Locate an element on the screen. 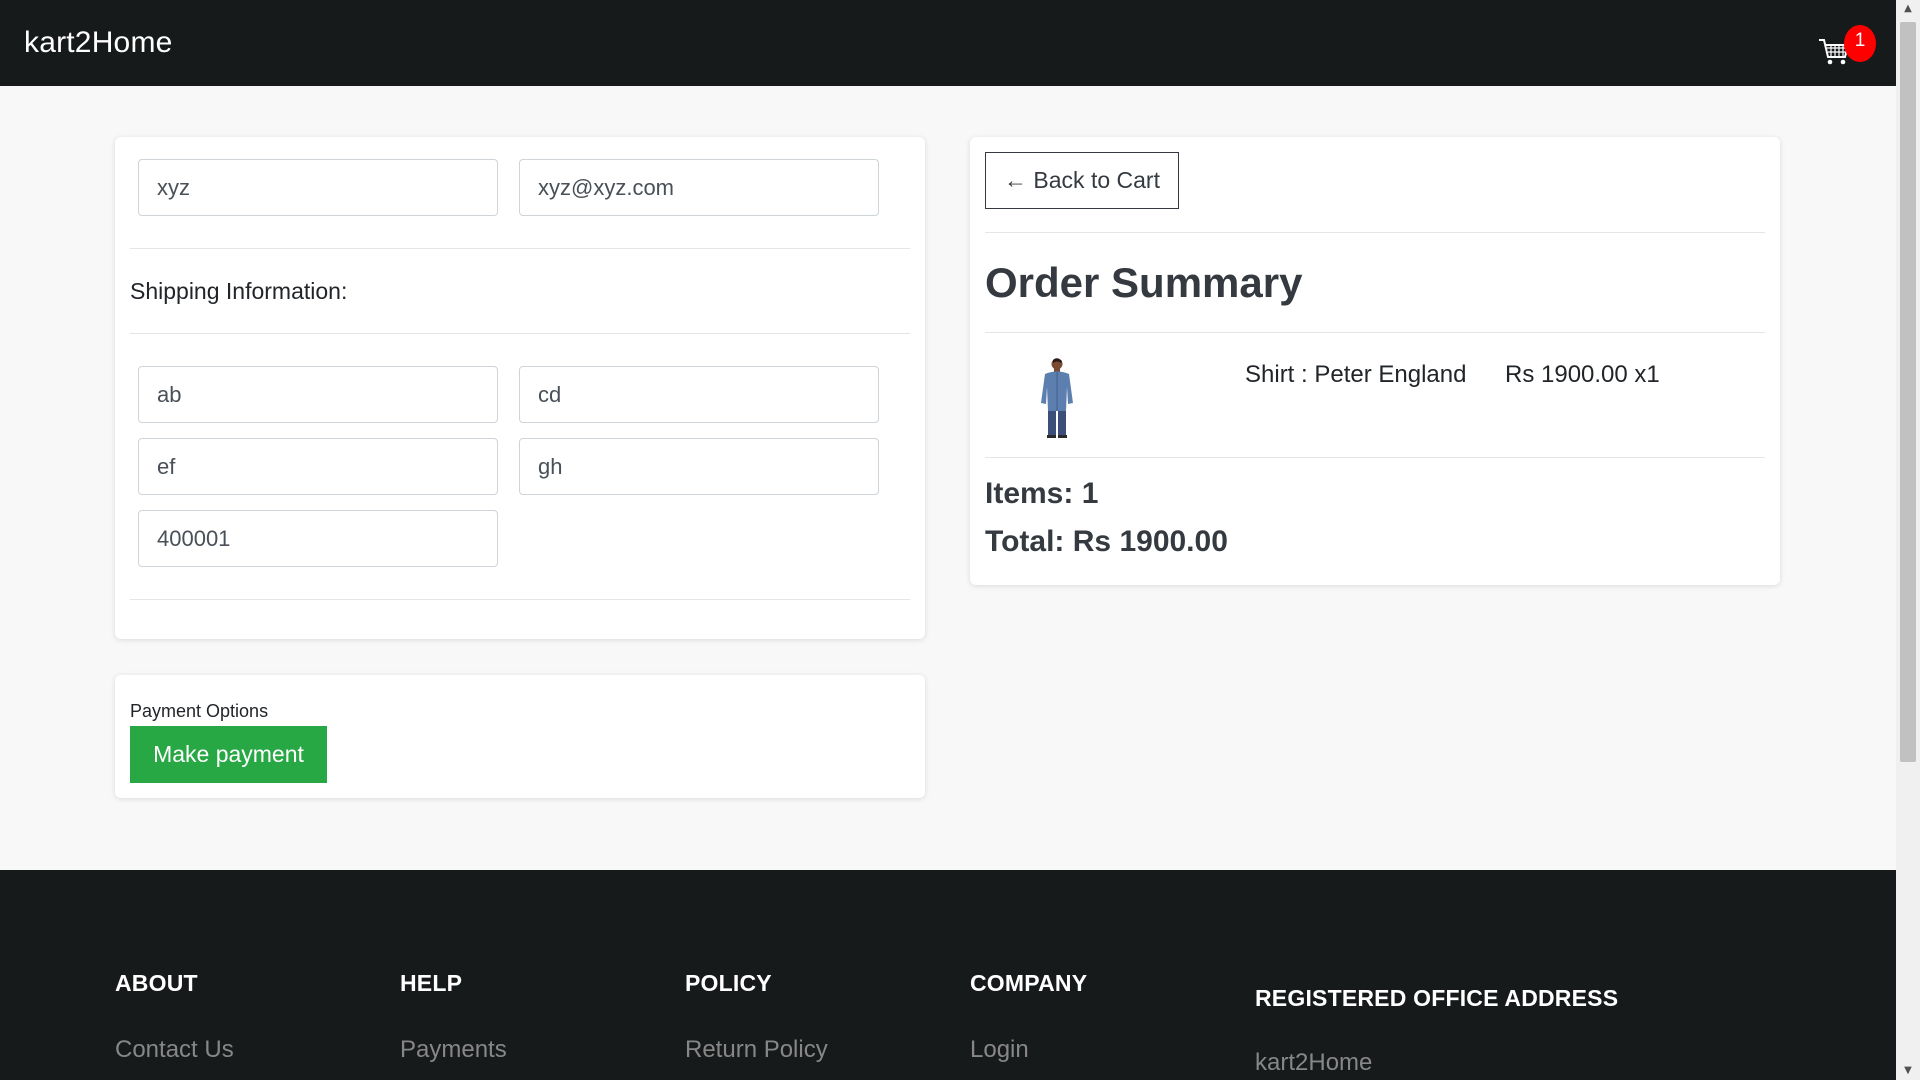 The width and height of the screenshot is (1920, 1080). name-field is located at coordinates (318, 187).